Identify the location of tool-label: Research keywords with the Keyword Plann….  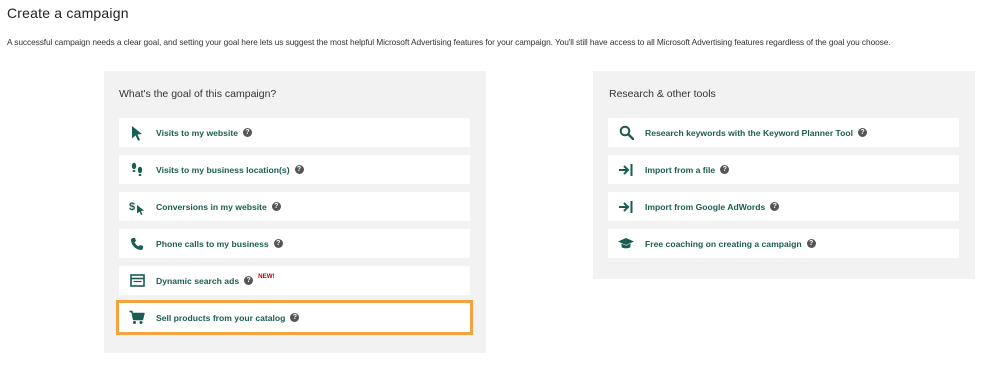
(749, 132).